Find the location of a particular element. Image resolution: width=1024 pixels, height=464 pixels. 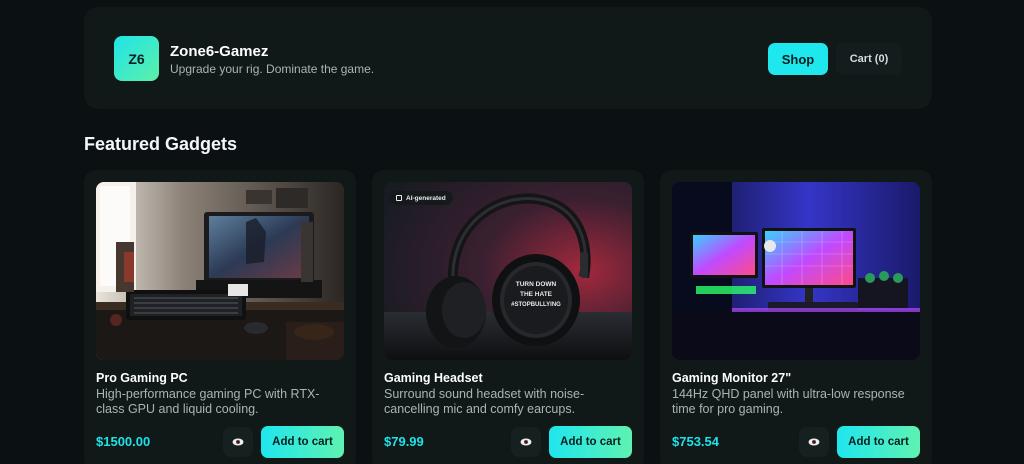

product-title: Gaming Monitor 27" is located at coordinates (732, 378).